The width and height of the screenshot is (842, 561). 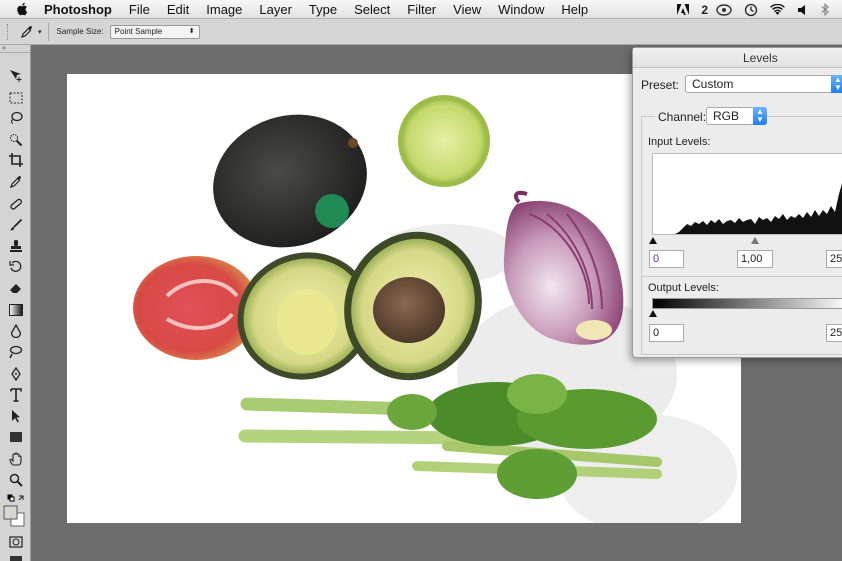 What do you see at coordinates (78, 9) in the screenshot?
I see `menu-app-photoshop: Photoshop` at bounding box center [78, 9].